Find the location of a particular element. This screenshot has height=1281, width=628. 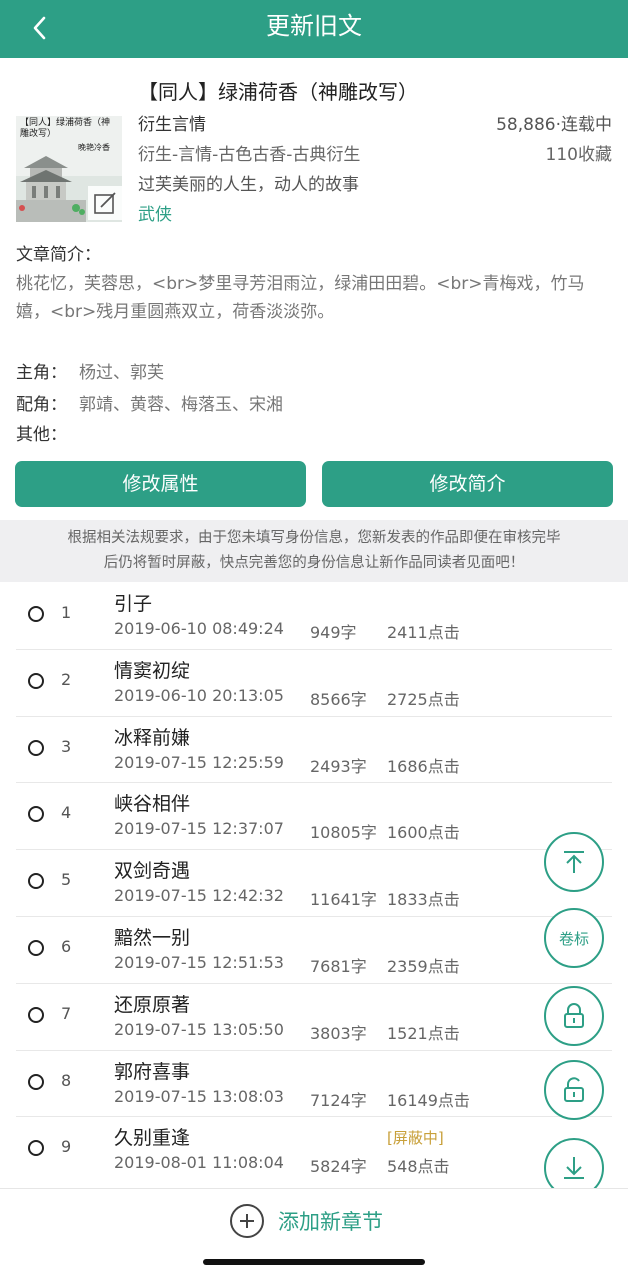

chapter-clicks: 1521点击 is located at coordinates (423, 1033).